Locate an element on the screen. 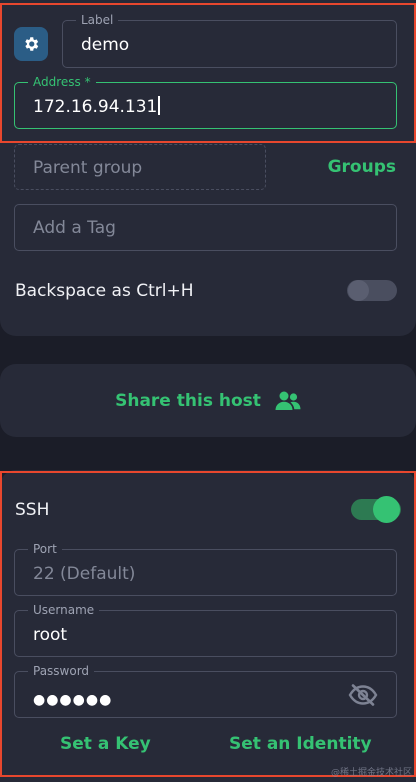 Image resolution: width=416 pixels, height=782 pixels. address-field: Address * 172.16.94.131 is located at coordinates (205, 102).